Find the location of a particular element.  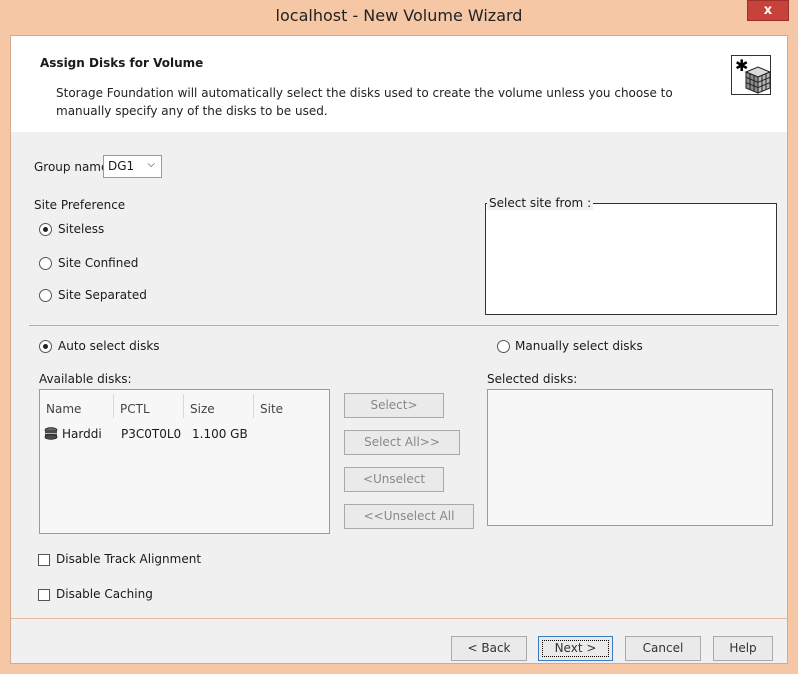

unselect-button: <Unselect is located at coordinates (394, 479).